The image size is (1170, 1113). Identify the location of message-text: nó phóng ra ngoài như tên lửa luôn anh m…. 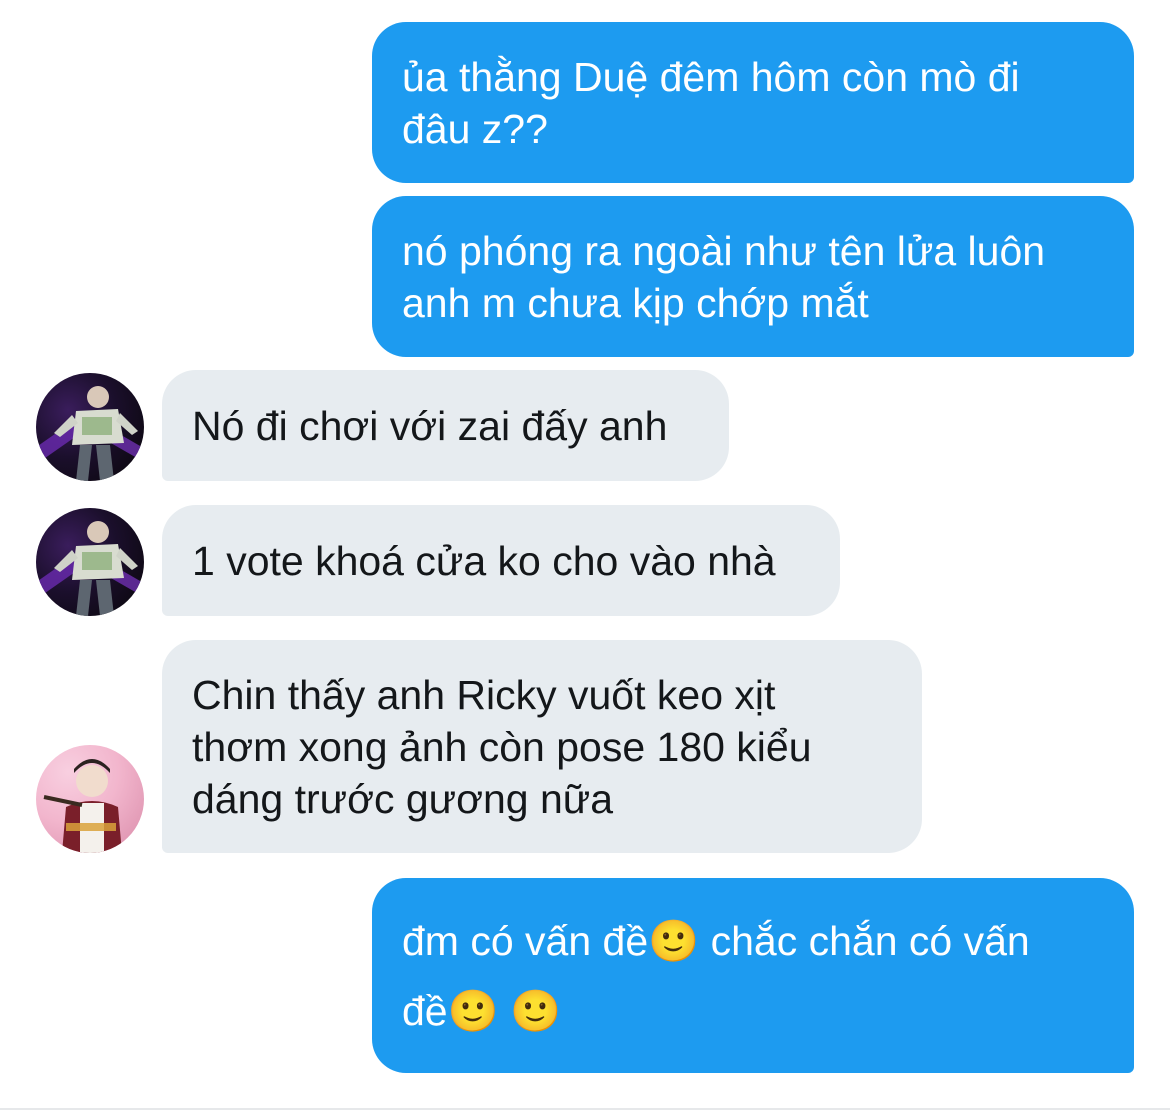
(724, 276).